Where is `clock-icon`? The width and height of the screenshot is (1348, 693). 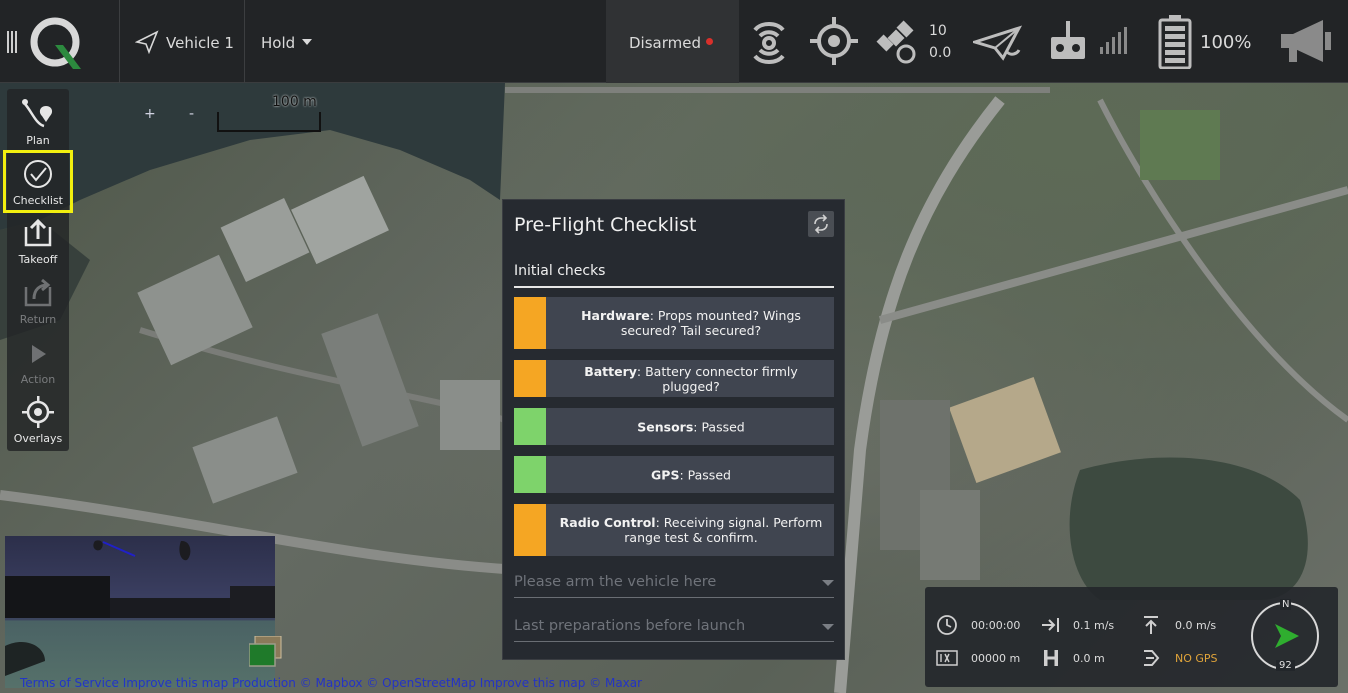
clock-icon is located at coordinates (947, 625).